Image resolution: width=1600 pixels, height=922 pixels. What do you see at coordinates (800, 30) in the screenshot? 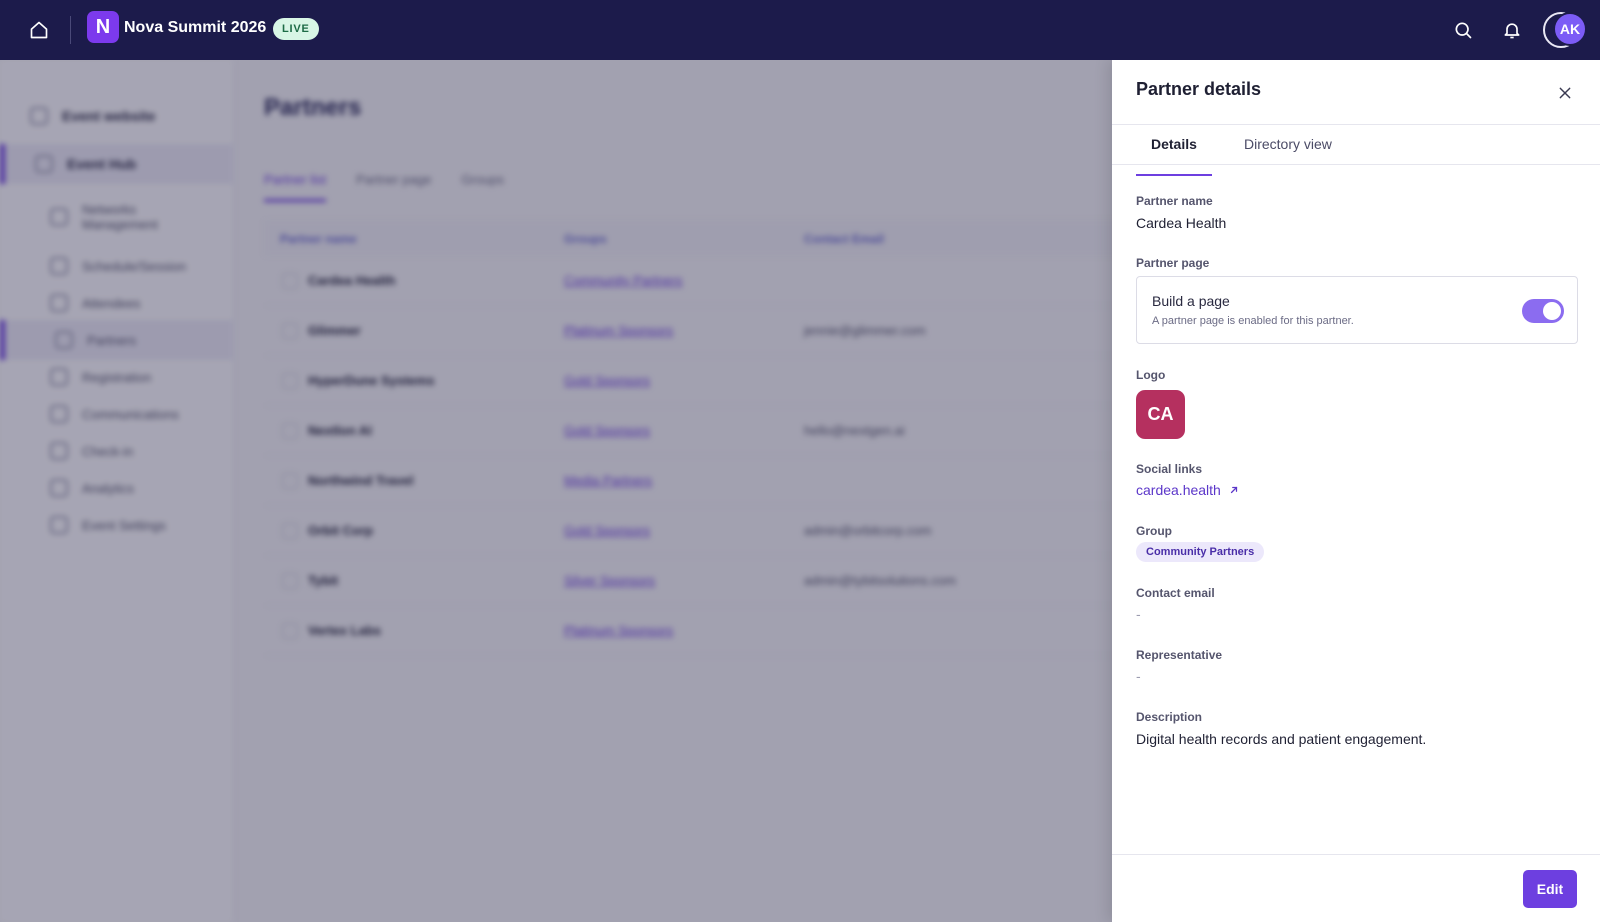
I see `top-navigation-bar: N Nova Summit 2026 LIVE AK` at bounding box center [800, 30].